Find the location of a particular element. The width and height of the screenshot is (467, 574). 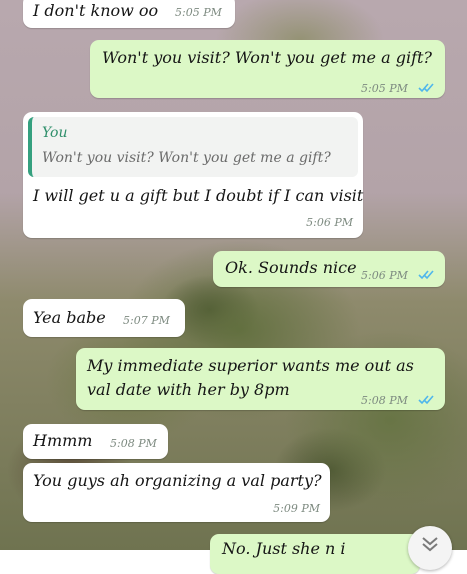

message-incoming: Yea babe 5:07 PM is located at coordinates (104, 318).